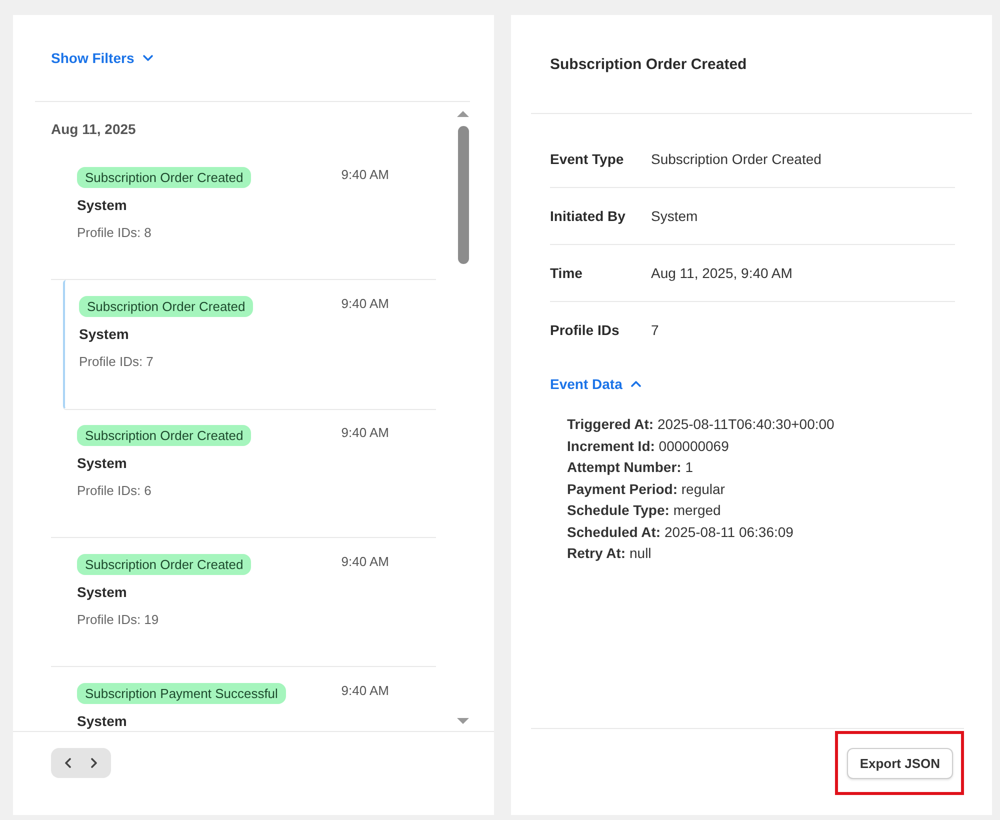 The height and width of the screenshot is (820, 1000). Describe the element at coordinates (243, 602) in the screenshot. I see `event-item: Subscription Order Created 9:40 AM System Profile IDs: 19` at that location.